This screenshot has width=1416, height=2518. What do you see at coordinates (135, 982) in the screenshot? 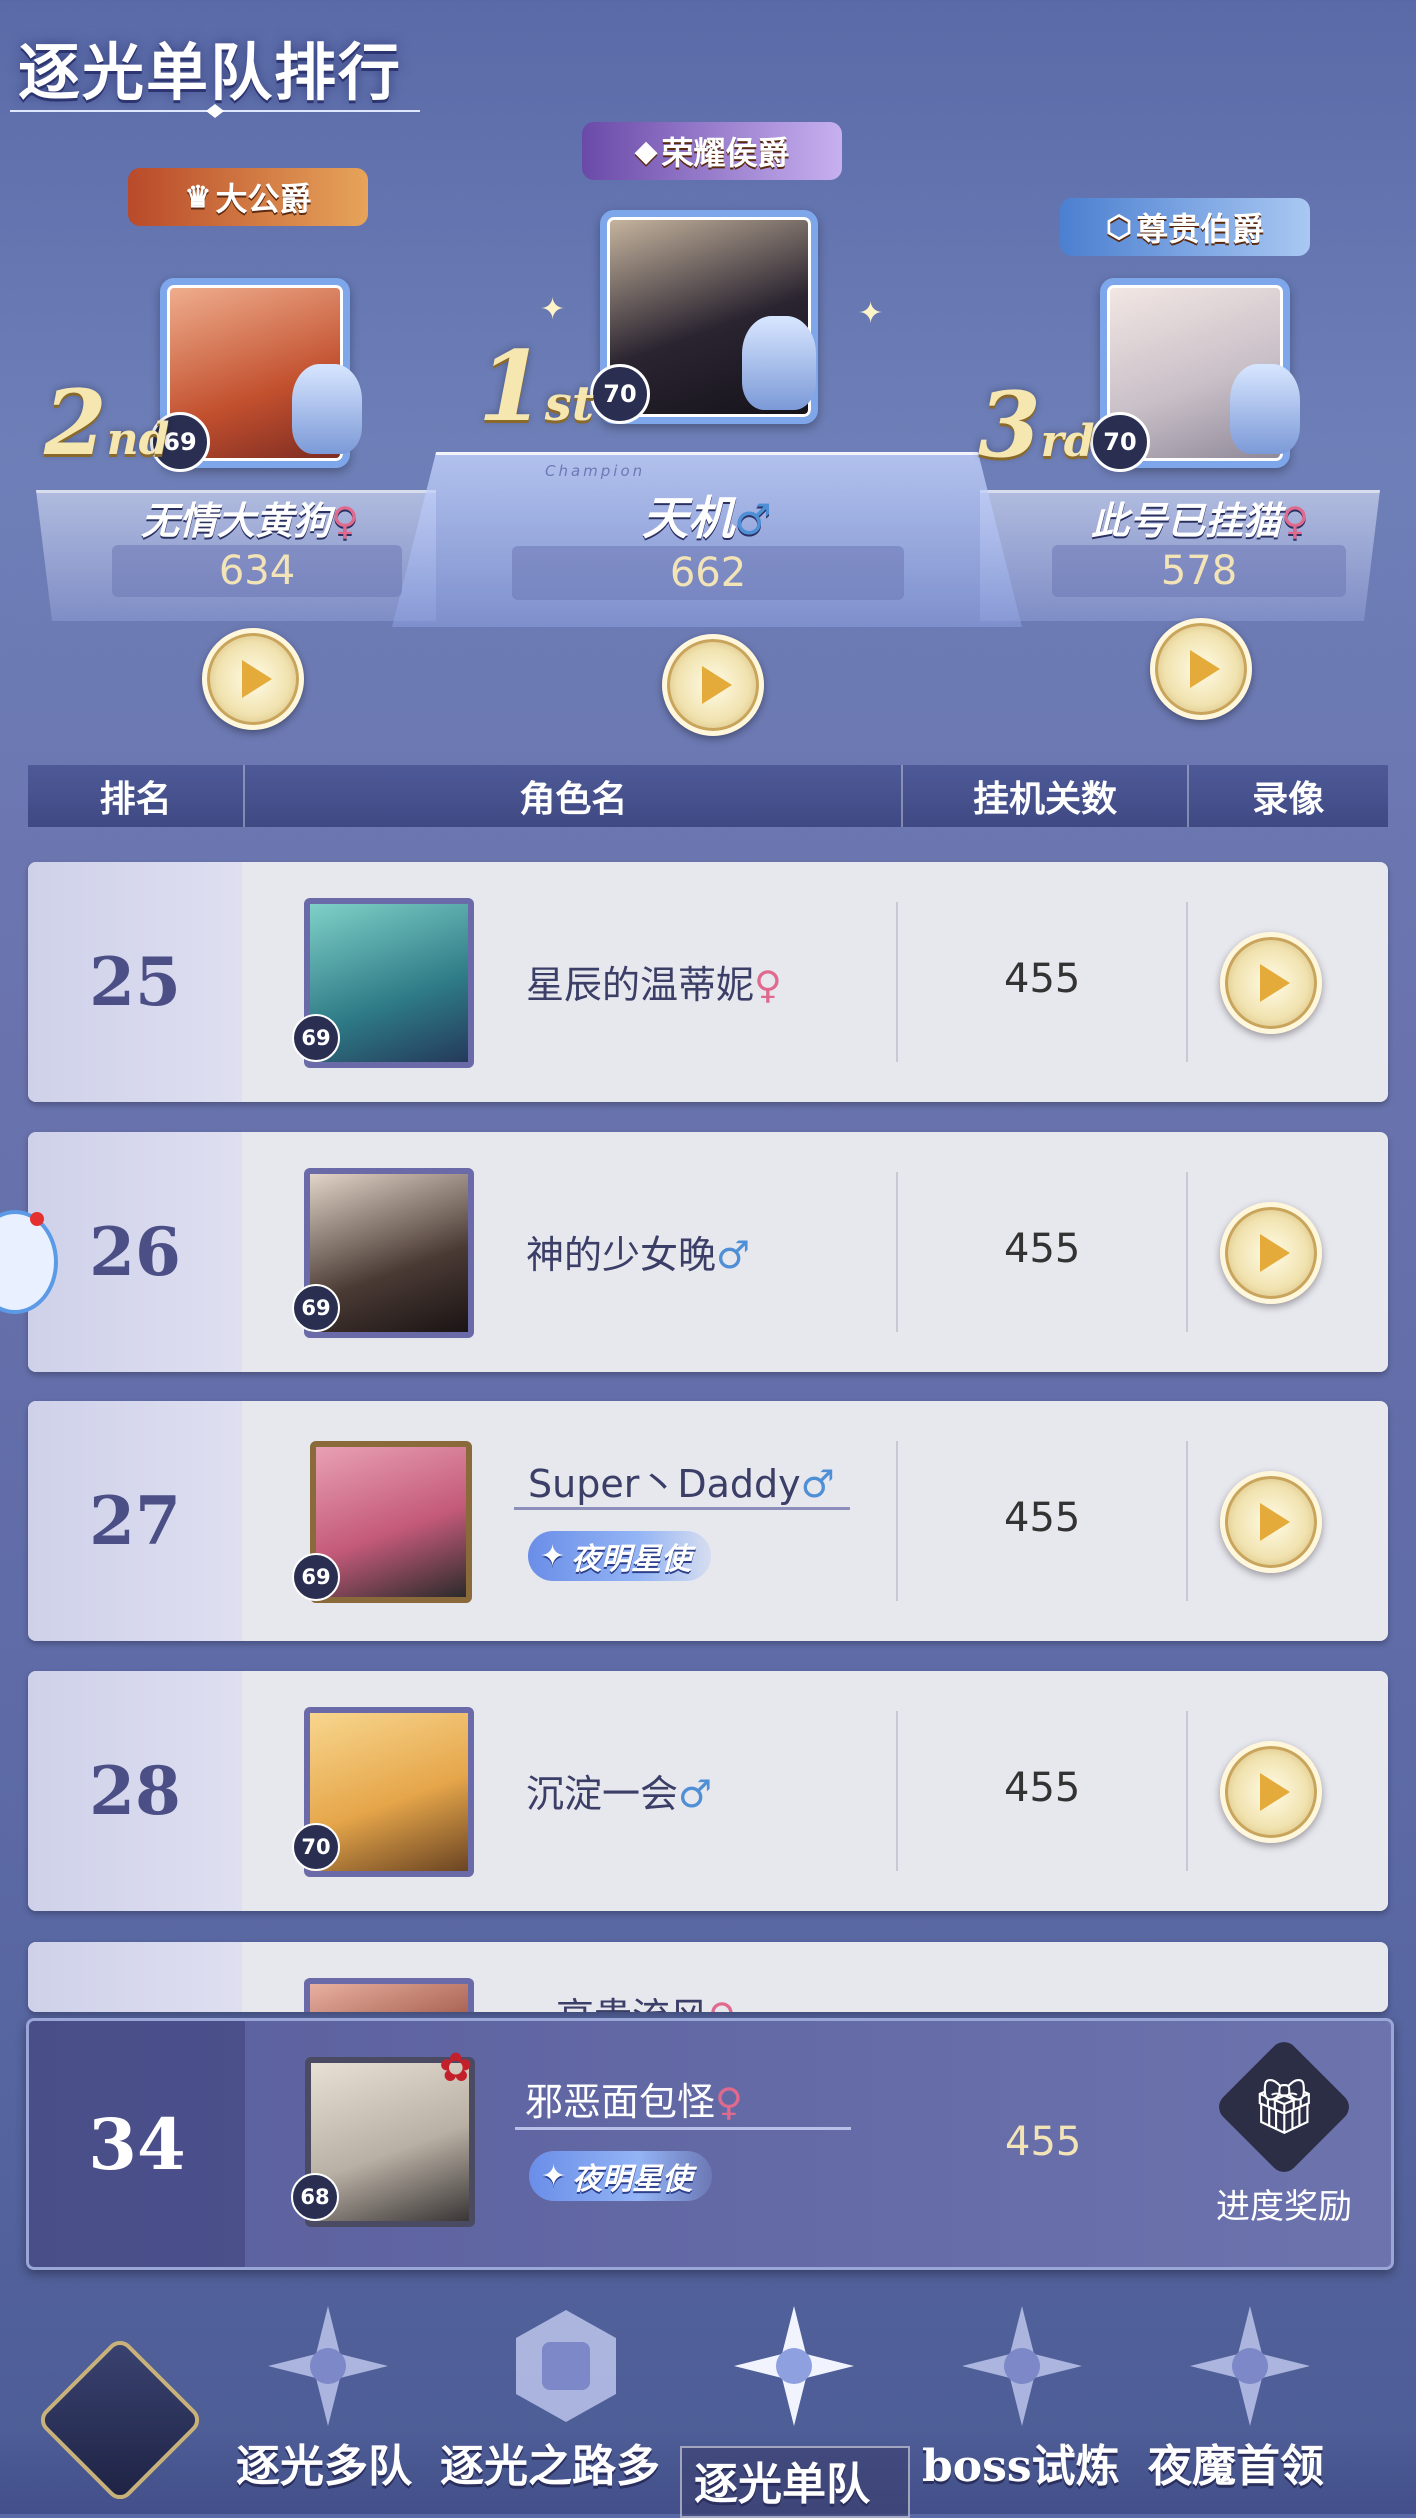
I see `row-rank: 25` at bounding box center [135, 982].